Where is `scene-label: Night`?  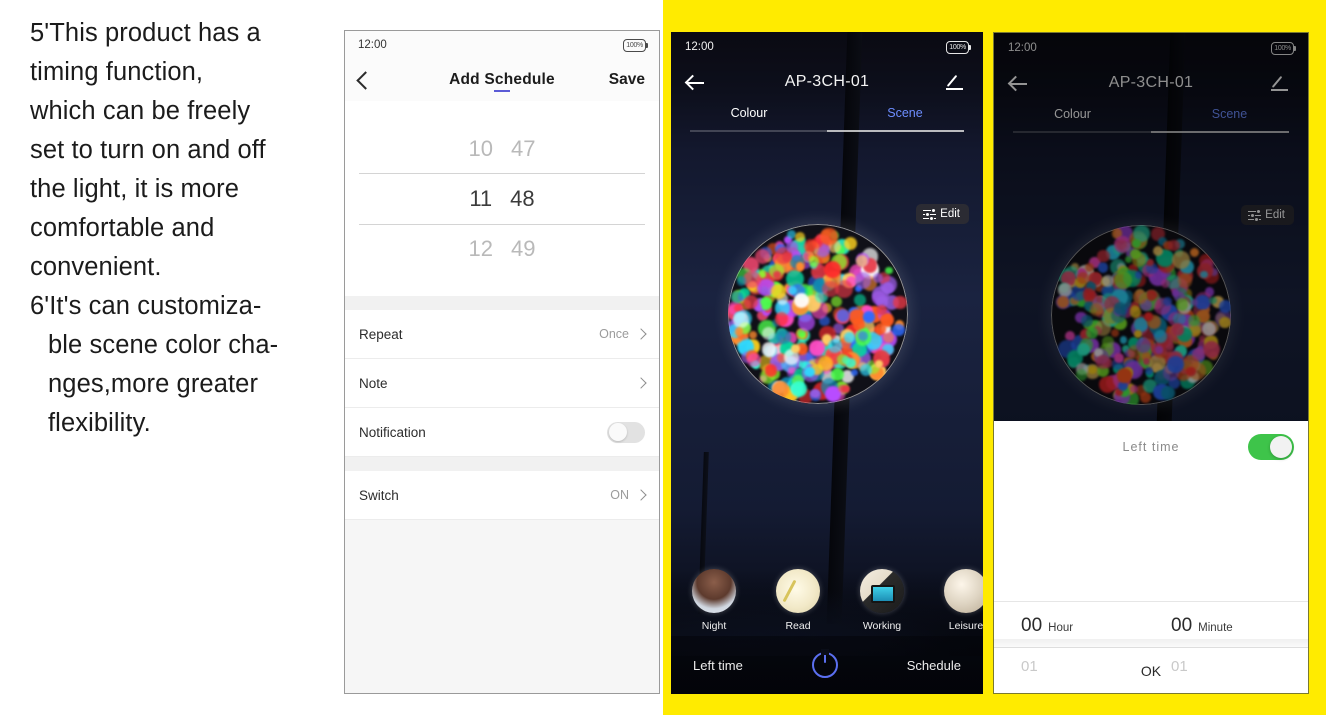 scene-label: Night is located at coordinates (714, 626).